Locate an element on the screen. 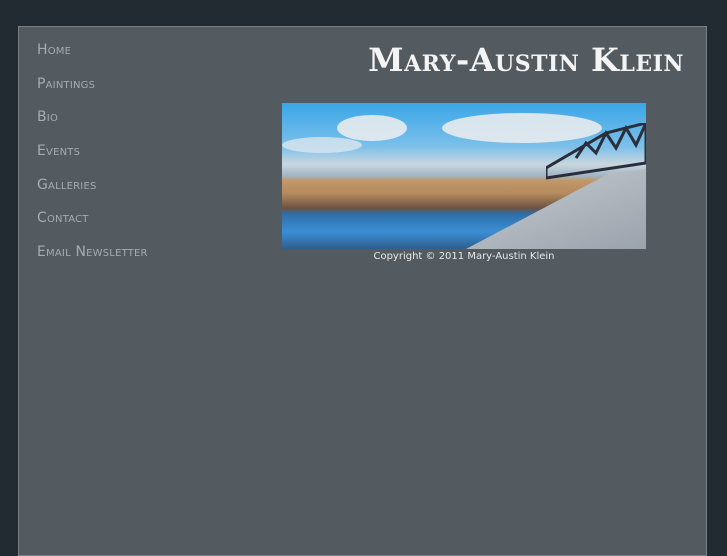 The height and width of the screenshot is (556, 727). nav-email-newsletter: Email Newsletter is located at coordinates (92, 258).